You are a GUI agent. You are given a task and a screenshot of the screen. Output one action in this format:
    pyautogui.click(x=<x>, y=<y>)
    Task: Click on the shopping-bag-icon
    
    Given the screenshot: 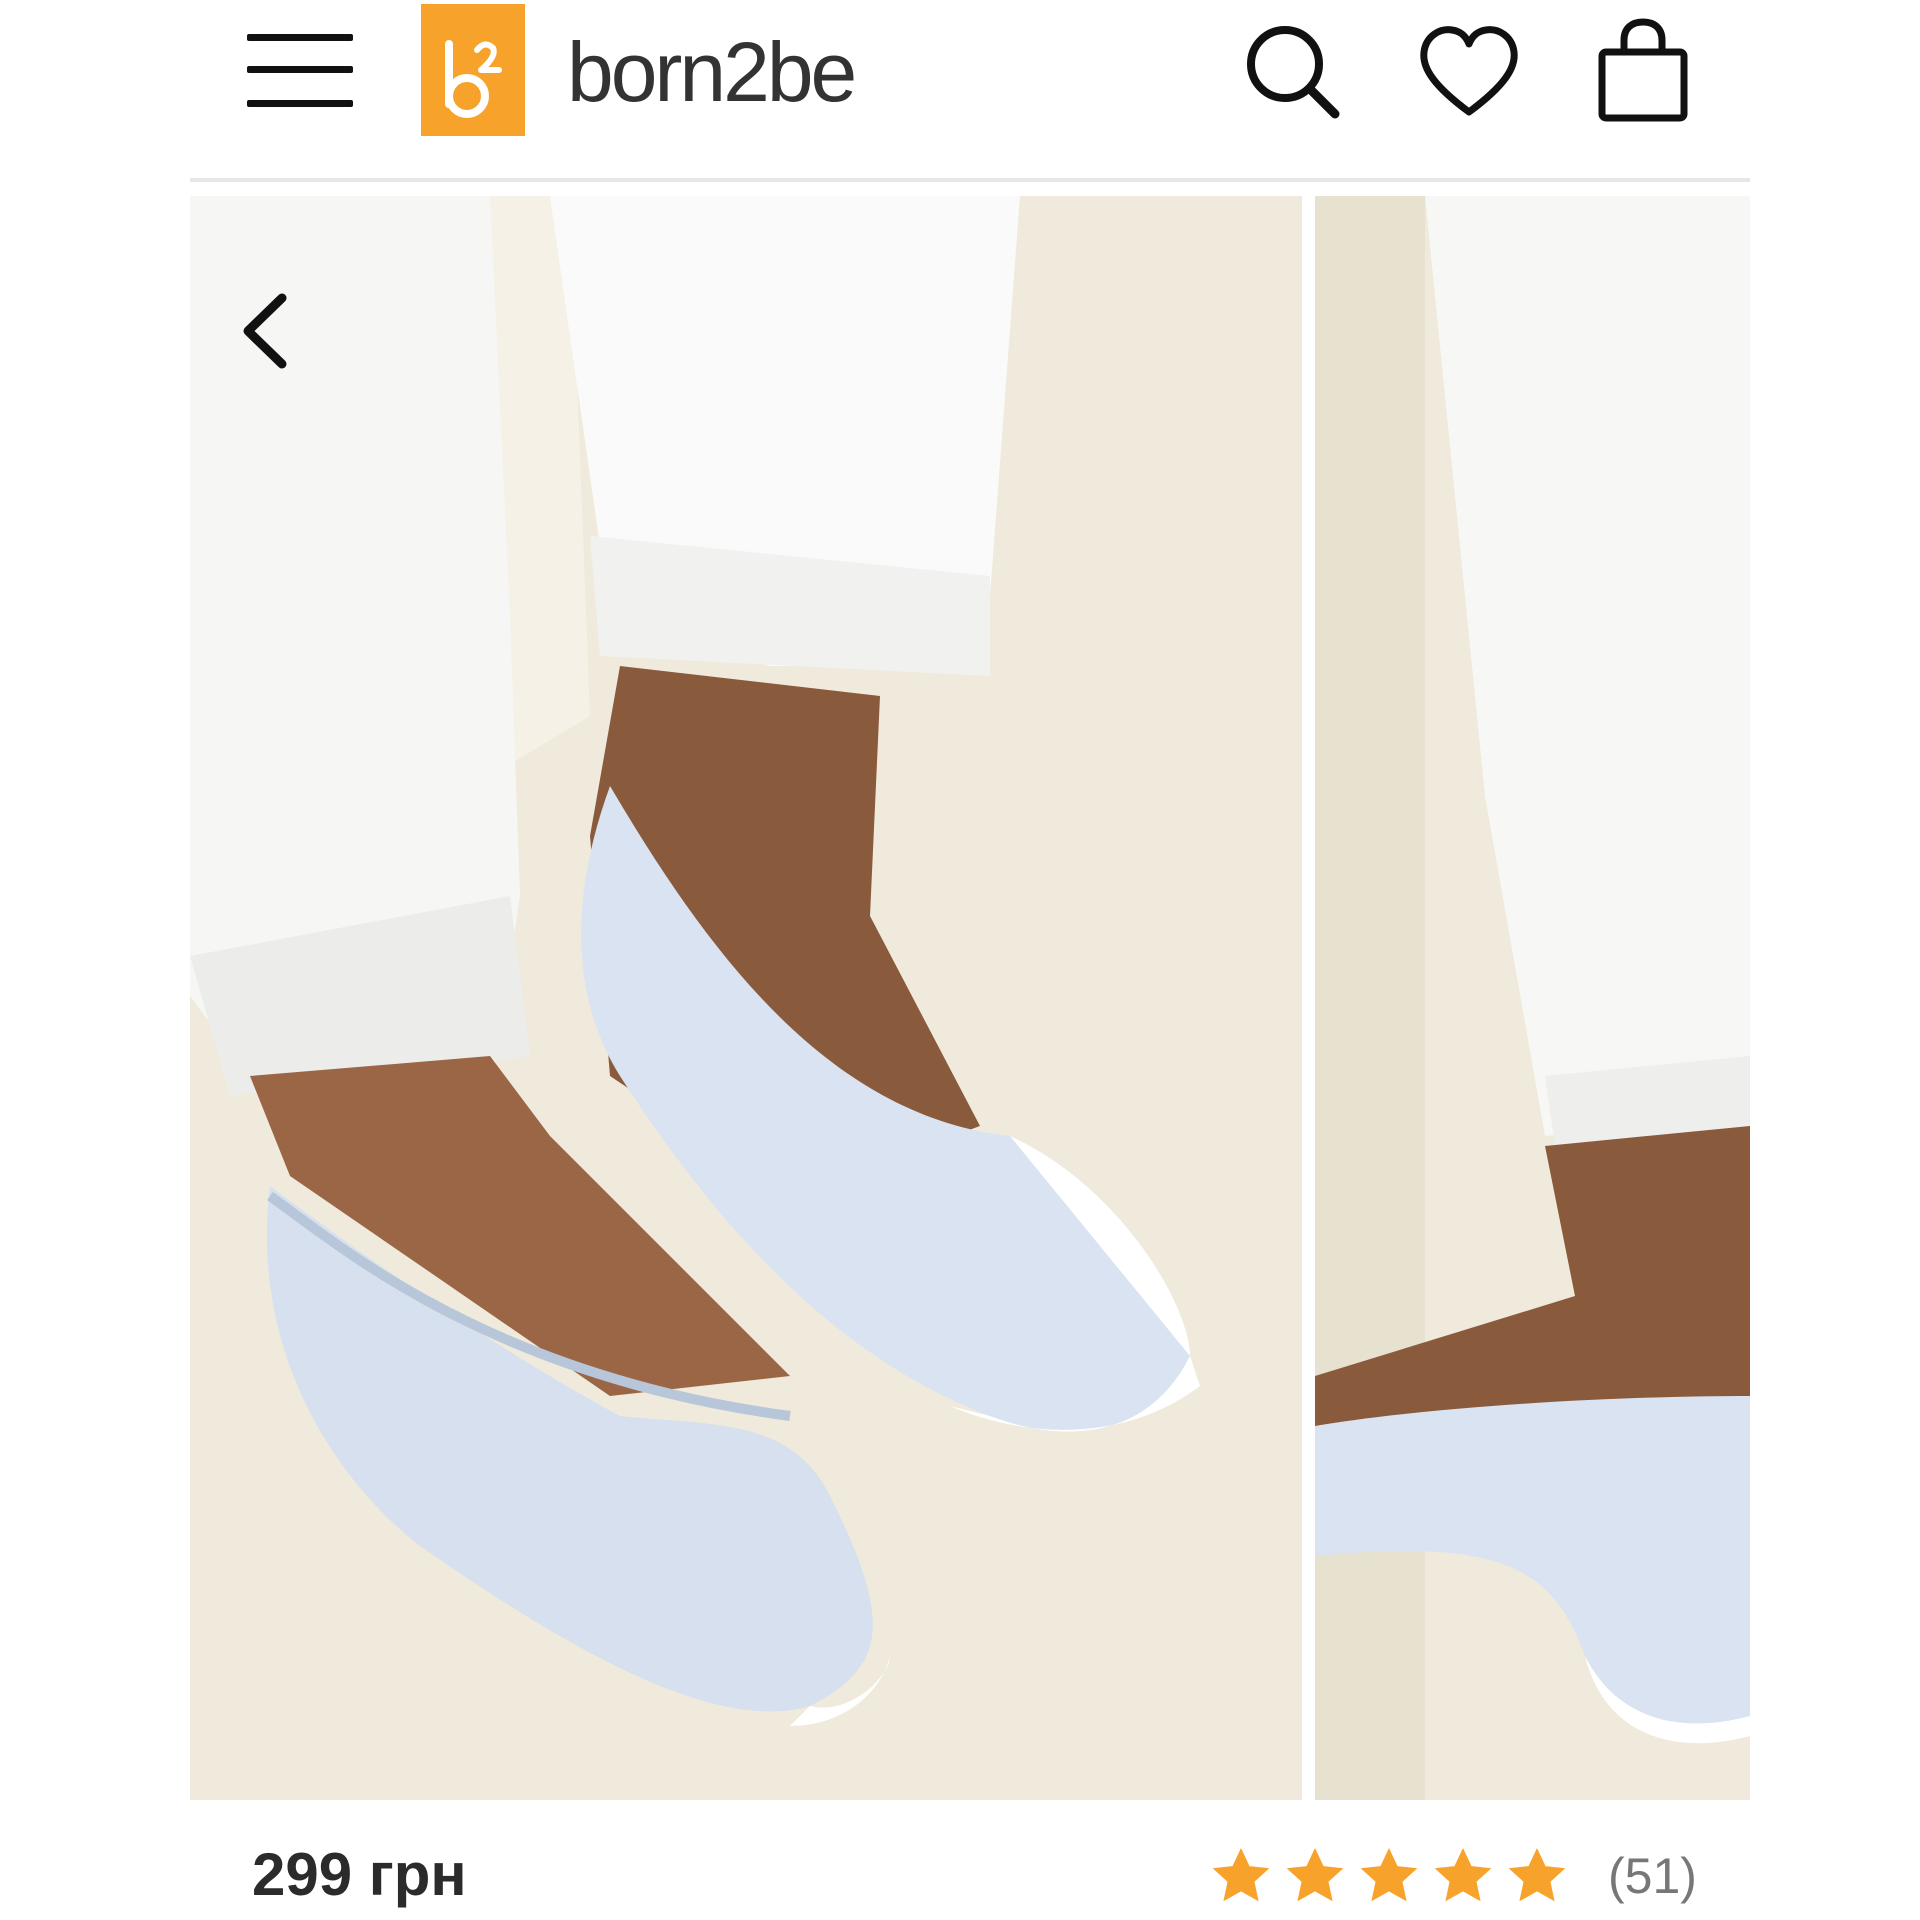 What is the action you would take?
    pyautogui.click(x=1643, y=71)
    